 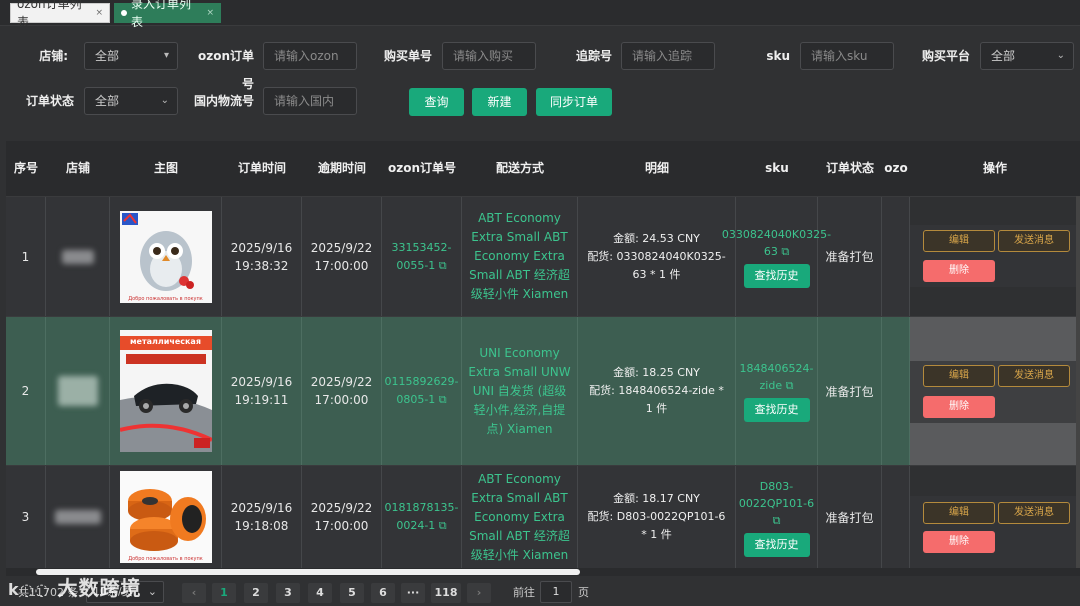 I want to click on page-5: 5, so click(x=352, y=593).